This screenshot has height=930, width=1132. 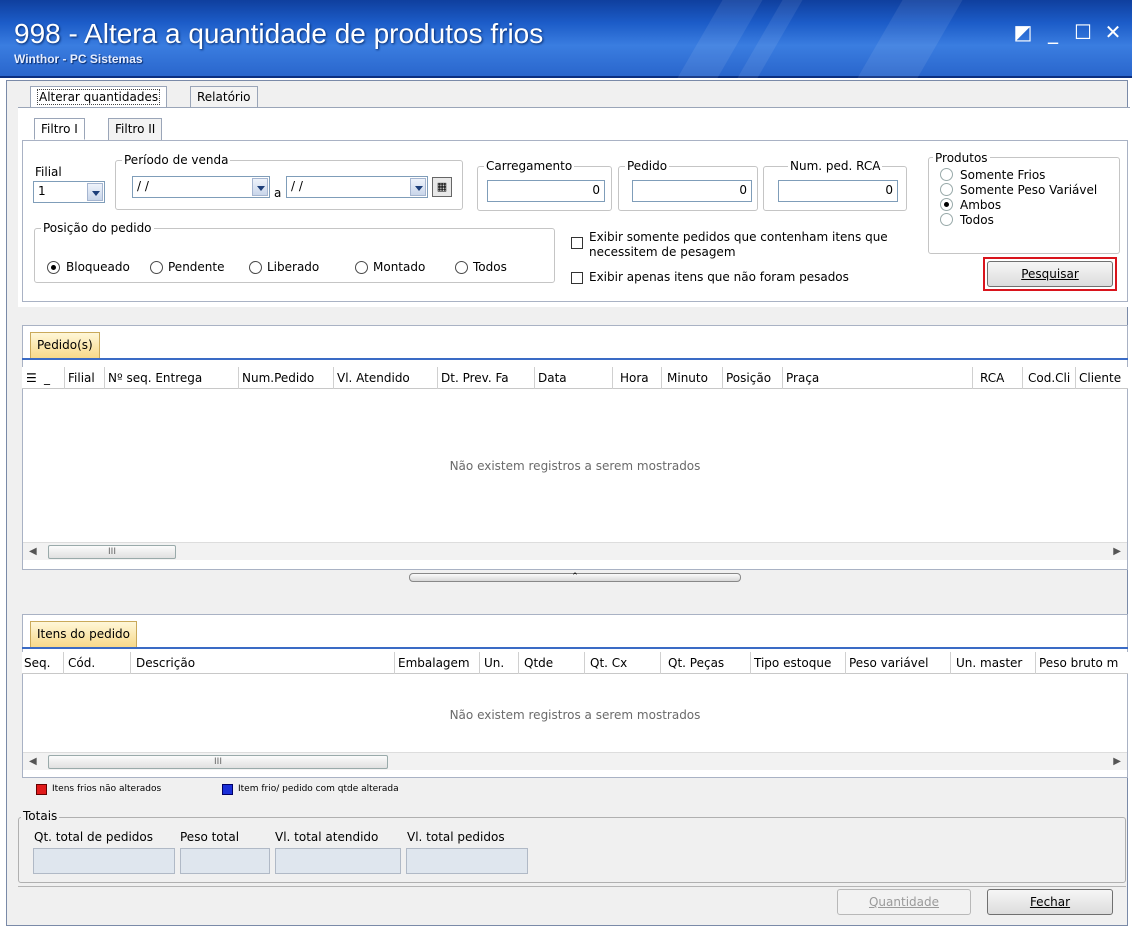 I want to click on col-marker: _, so click(x=47, y=378).